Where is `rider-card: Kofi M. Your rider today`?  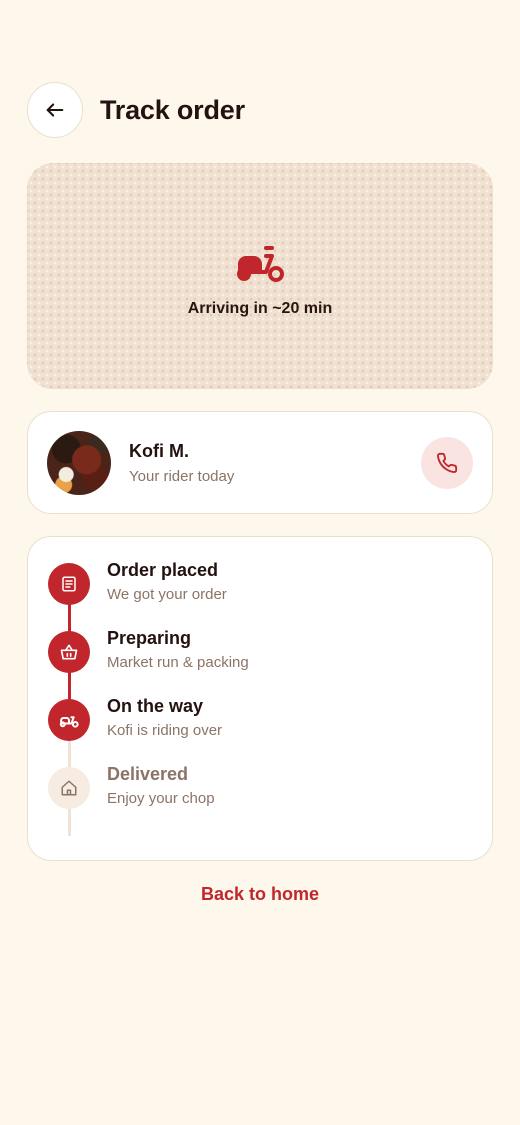
rider-card: Kofi M. Your rider today is located at coordinates (260, 462).